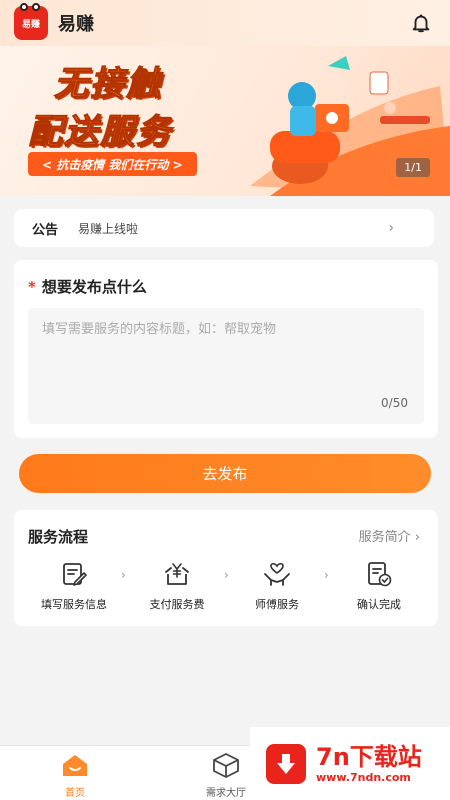 The image size is (450, 800). I want to click on app-logo: 易赚, so click(31, 21).